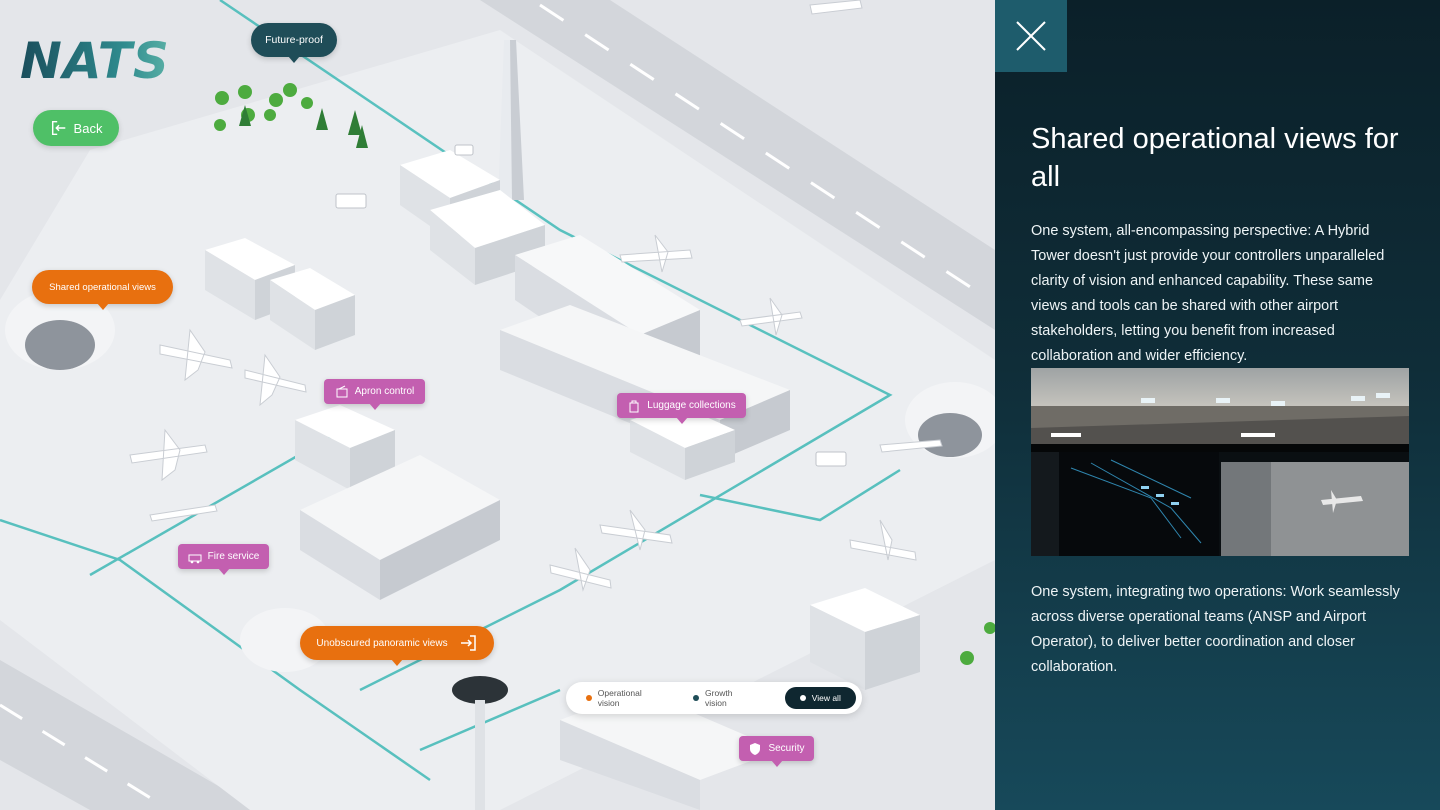  I want to click on shared-operational-views-marker: Shared operational views, so click(102, 290).